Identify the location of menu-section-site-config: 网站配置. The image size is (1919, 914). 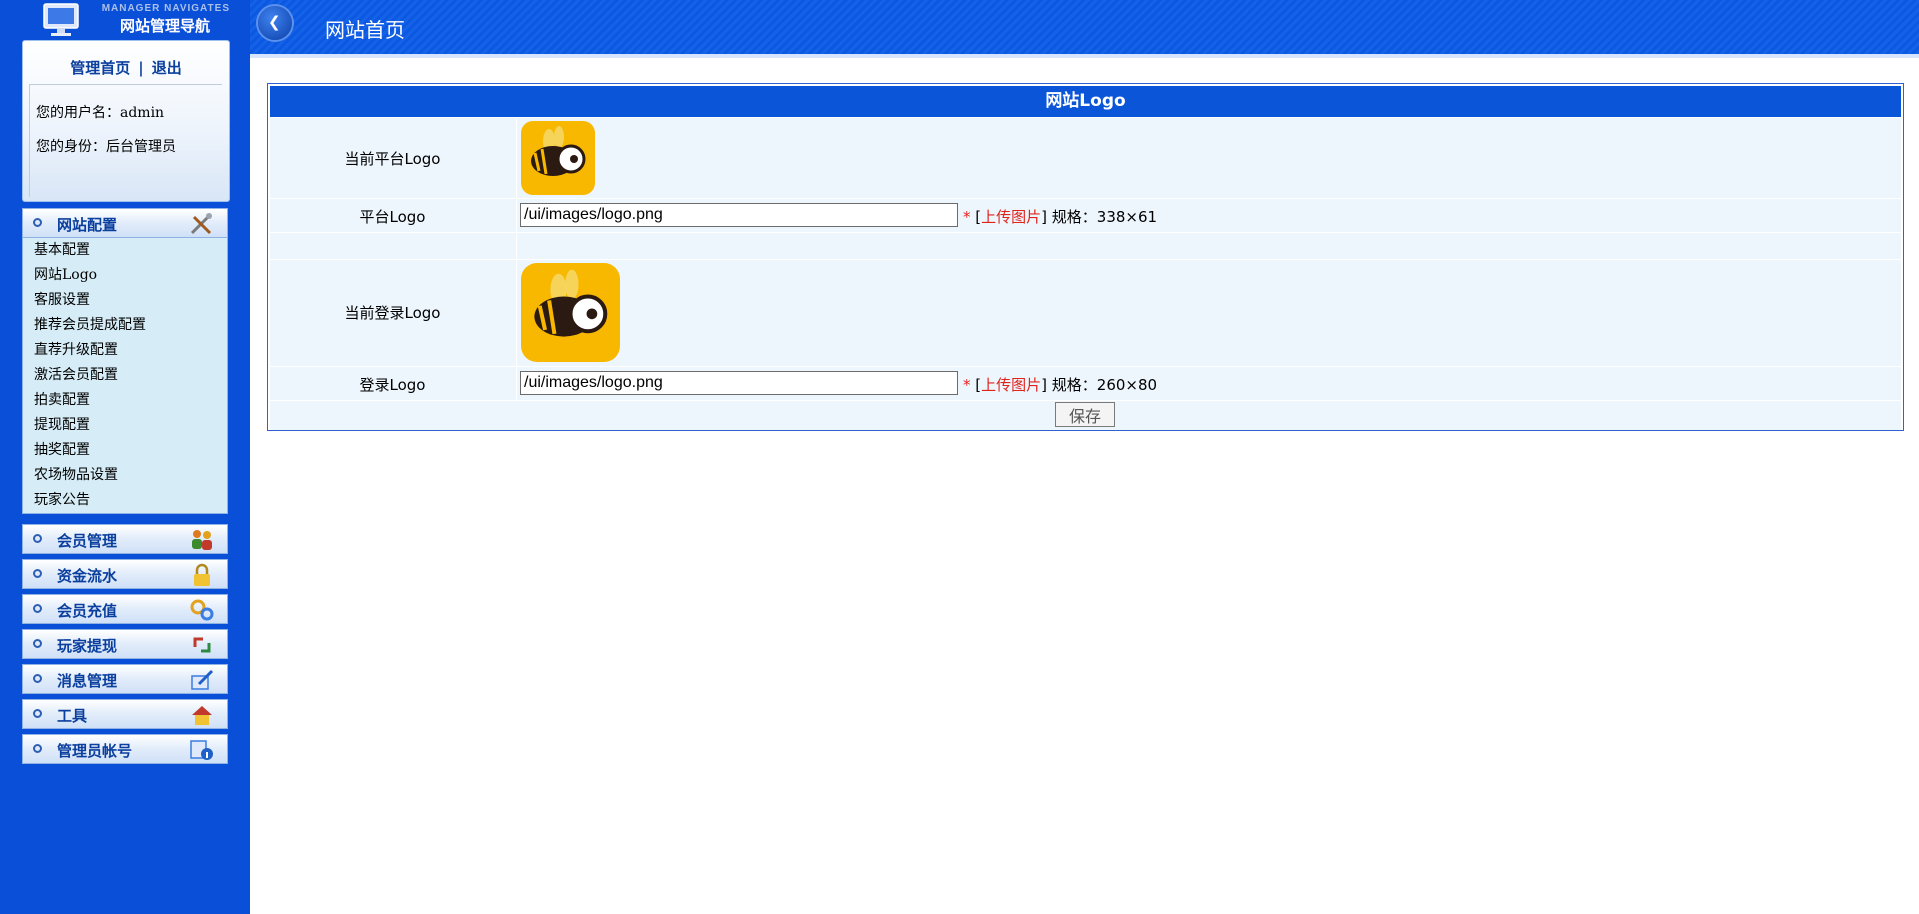
(125, 223).